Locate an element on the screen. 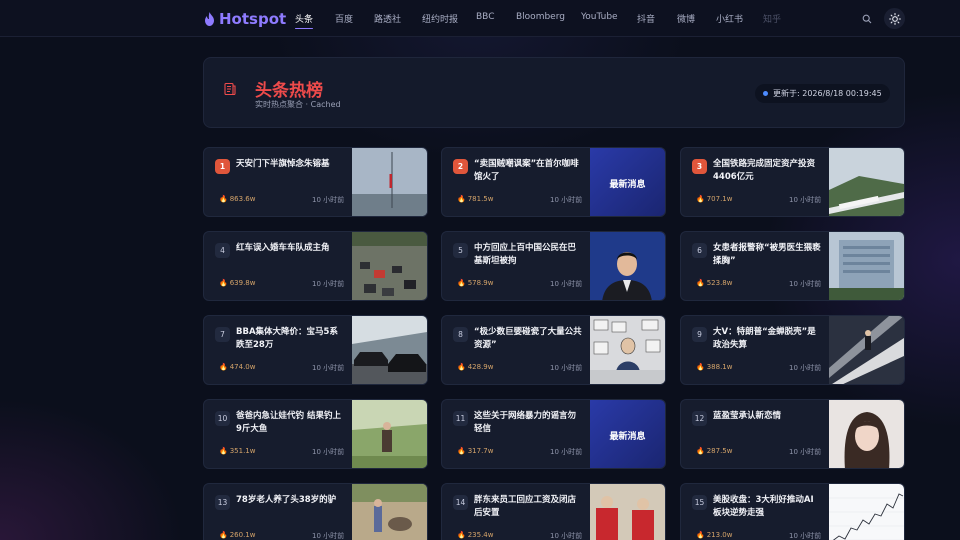 This screenshot has width=960, height=540. search-icon is located at coordinates (866, 18).